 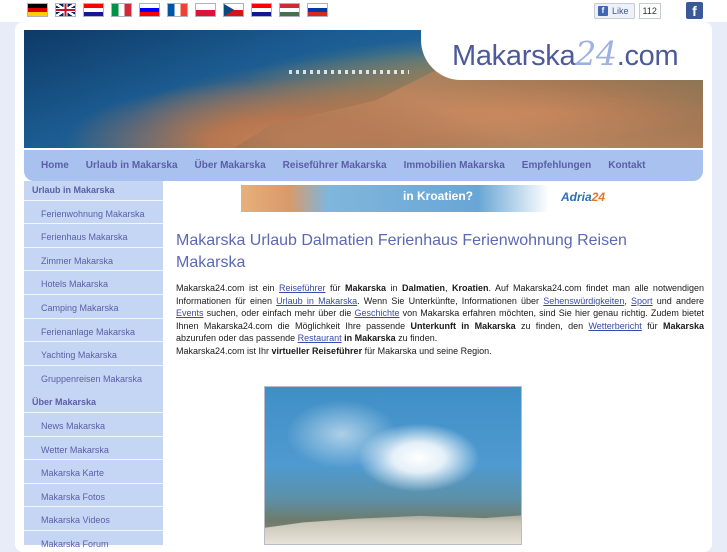 What do you see at coordinates (649, 11) in the screenshot?
I see `like-count: 112` at bounding box center [649, 11].